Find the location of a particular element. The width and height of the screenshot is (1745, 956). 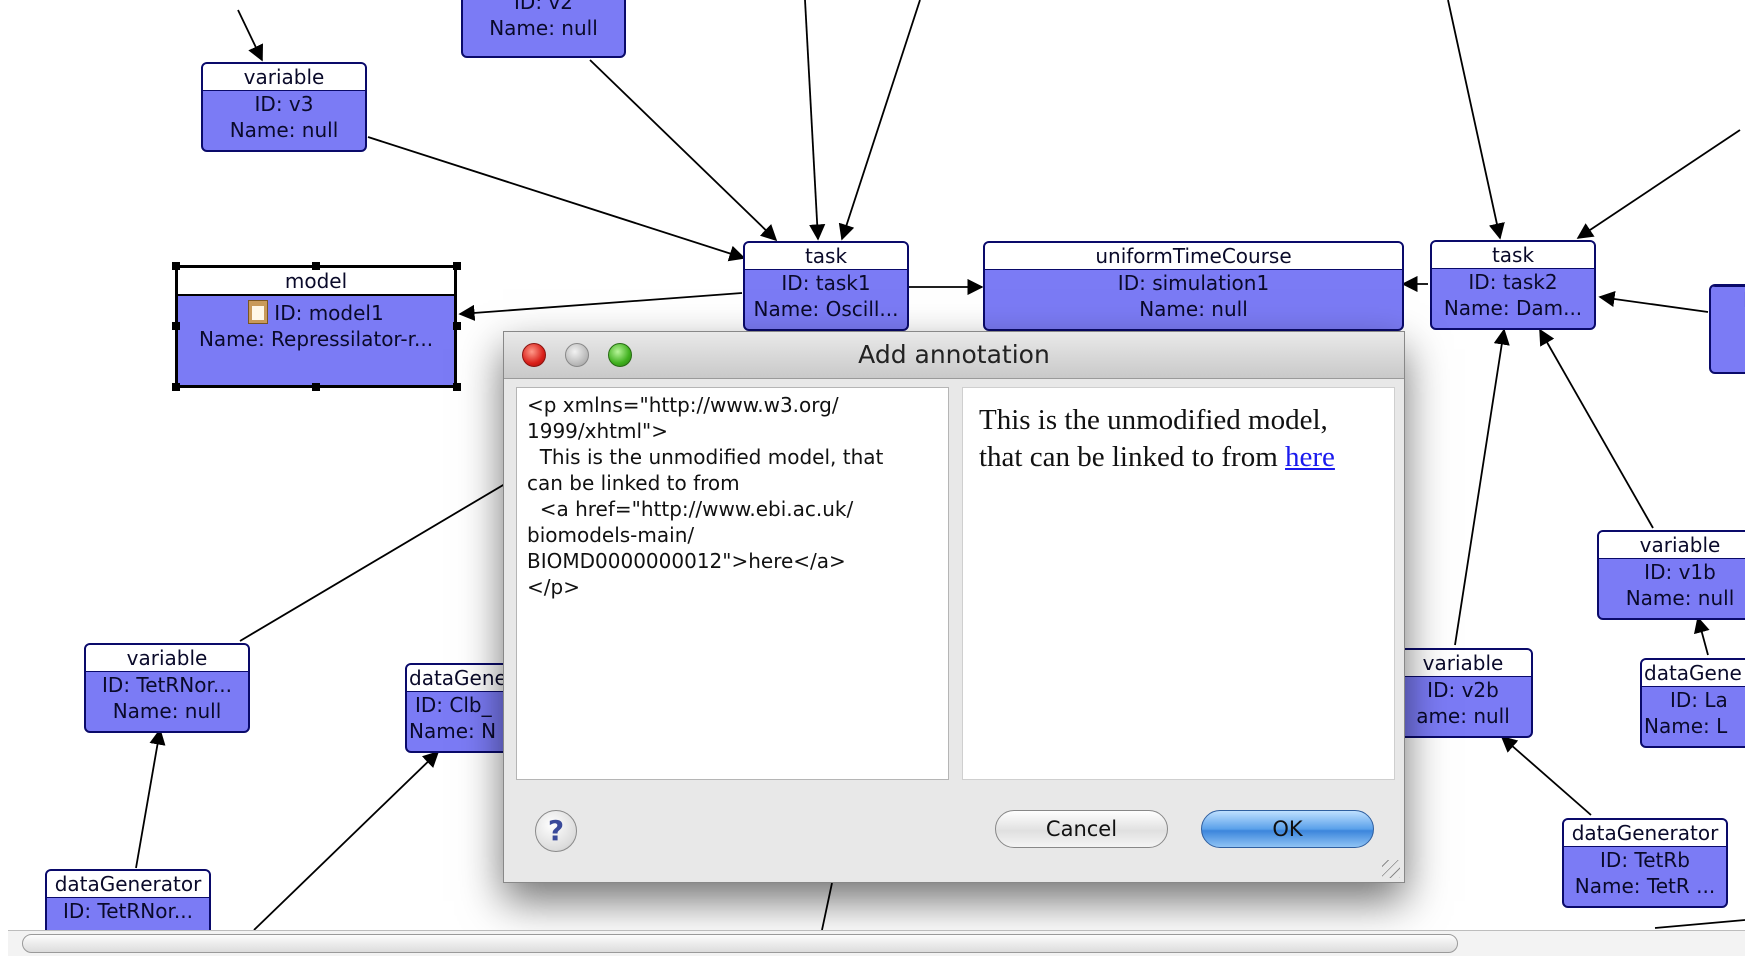

dialog-titlebar: Add annotation is located at coordinates (954, 355).